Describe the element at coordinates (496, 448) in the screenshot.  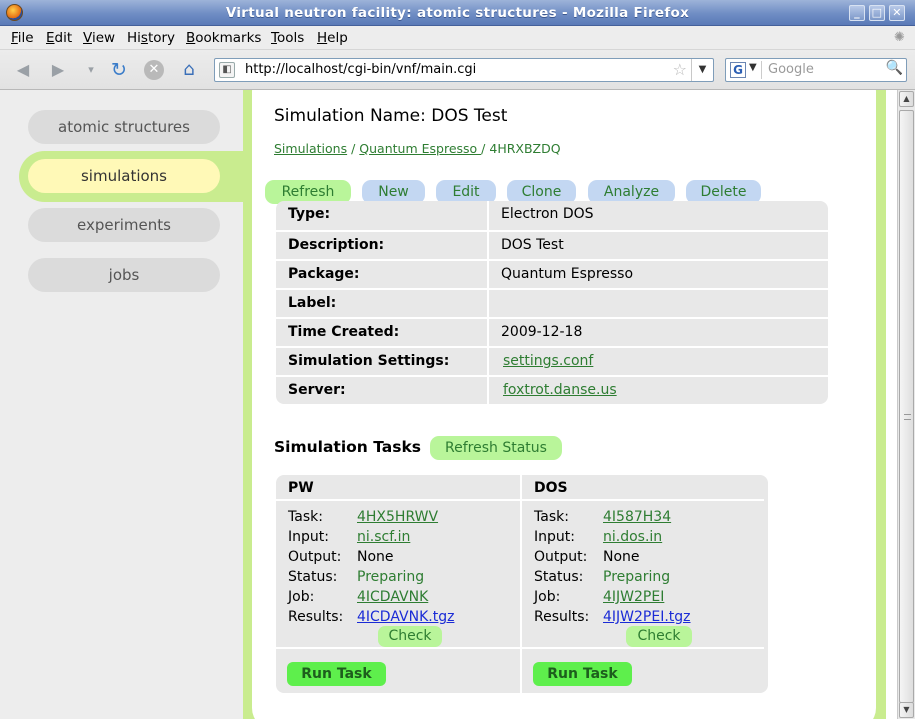
I see `refresh-status-button: Refresh Status` at that location.